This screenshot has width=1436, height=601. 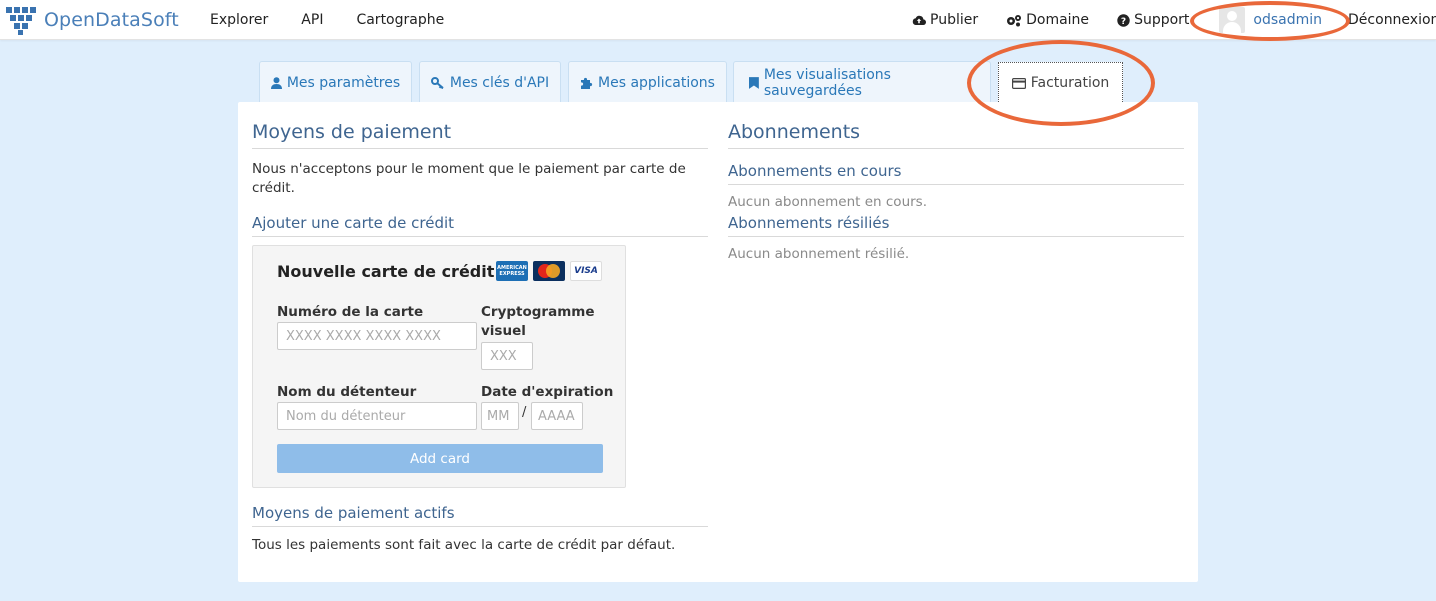 What do you see at coordinates (538, 321) in the screenshot?
I see `cvc-label: Cryptogramme visuel` at bounding box center [538, 321].